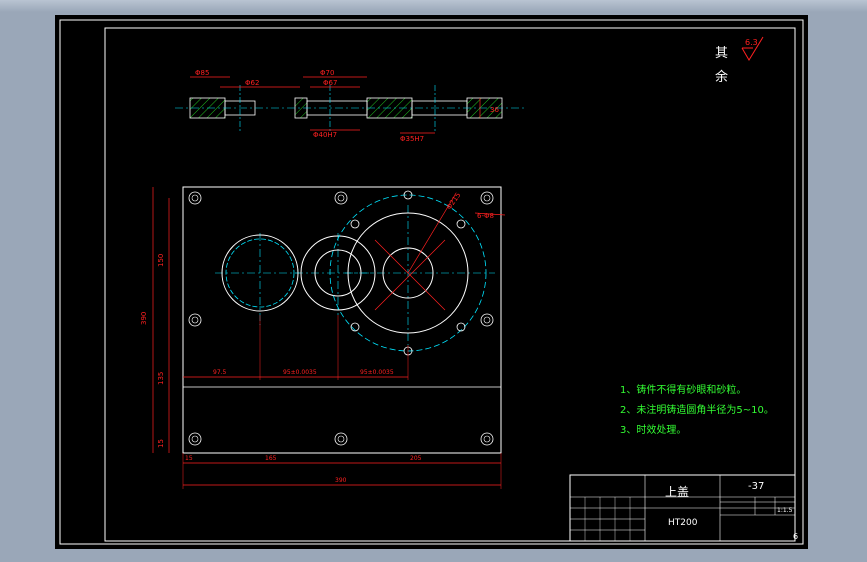  Describe the element at coordinates (653, 429) in the screenshot. I see `note-line-3: 3、时效处理。` at that location.